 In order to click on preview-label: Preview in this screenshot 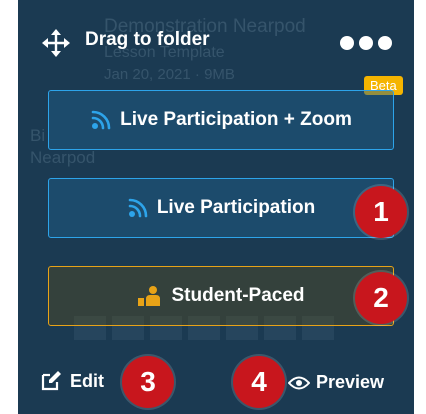, I will do `click(350, 382)`.